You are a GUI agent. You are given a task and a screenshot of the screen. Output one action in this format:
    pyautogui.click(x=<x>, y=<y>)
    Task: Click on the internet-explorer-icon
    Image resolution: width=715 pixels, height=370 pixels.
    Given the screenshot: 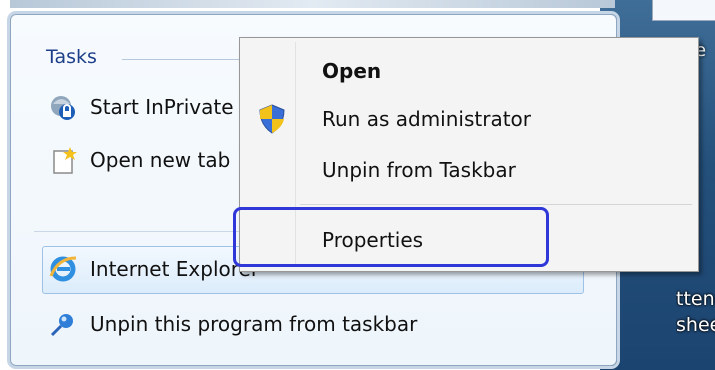 What is the action you would take?
    pyautogui.click(x=63, y=269)
    